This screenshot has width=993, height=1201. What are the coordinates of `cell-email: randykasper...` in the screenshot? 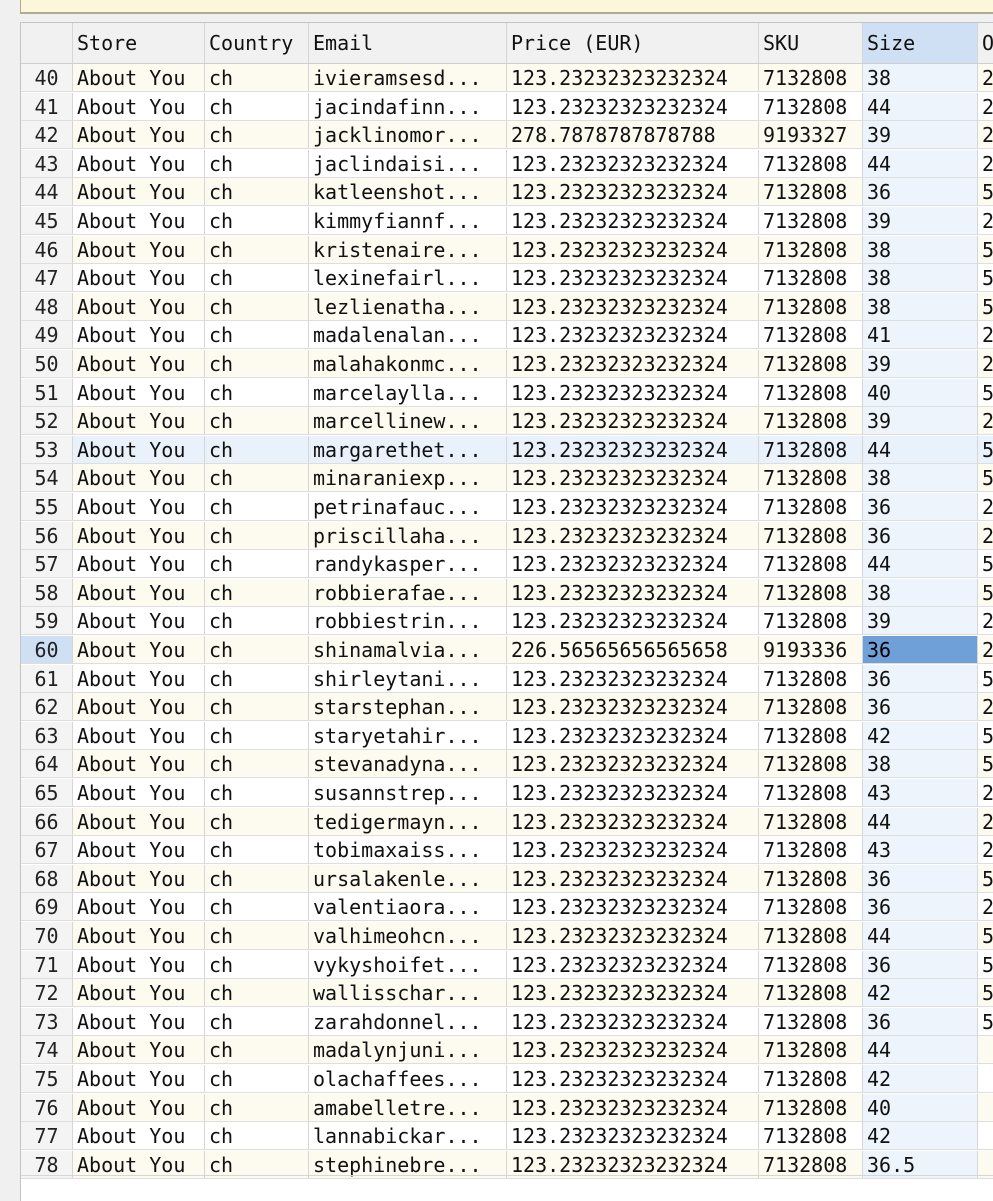 It's located at (408, 564).